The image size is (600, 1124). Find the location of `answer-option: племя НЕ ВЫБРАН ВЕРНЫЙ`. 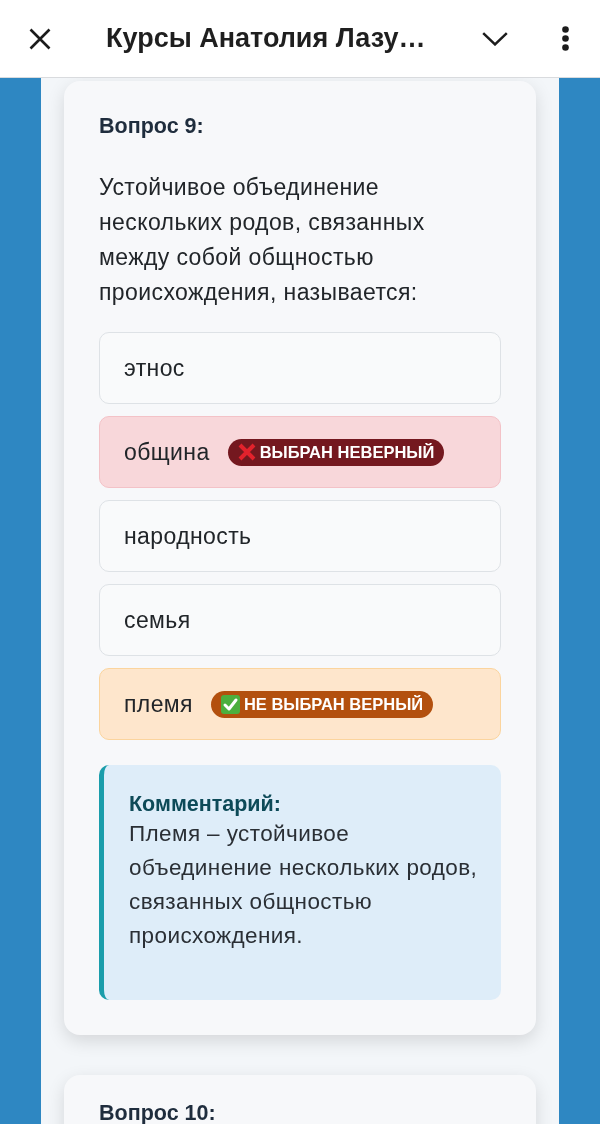

answer-option: племя НЕ ВЫБРАН ВЕРНЫЙ is located at coordinates (300, 704).